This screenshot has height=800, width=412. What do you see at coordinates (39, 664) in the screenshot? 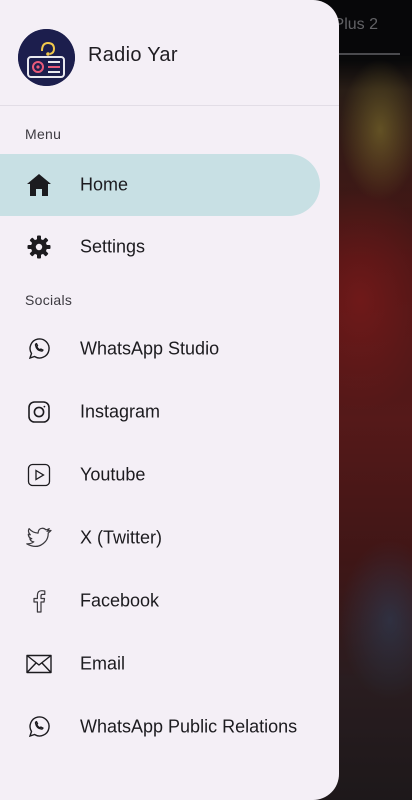
I see `email-icon` at bounding box center [39, 664].